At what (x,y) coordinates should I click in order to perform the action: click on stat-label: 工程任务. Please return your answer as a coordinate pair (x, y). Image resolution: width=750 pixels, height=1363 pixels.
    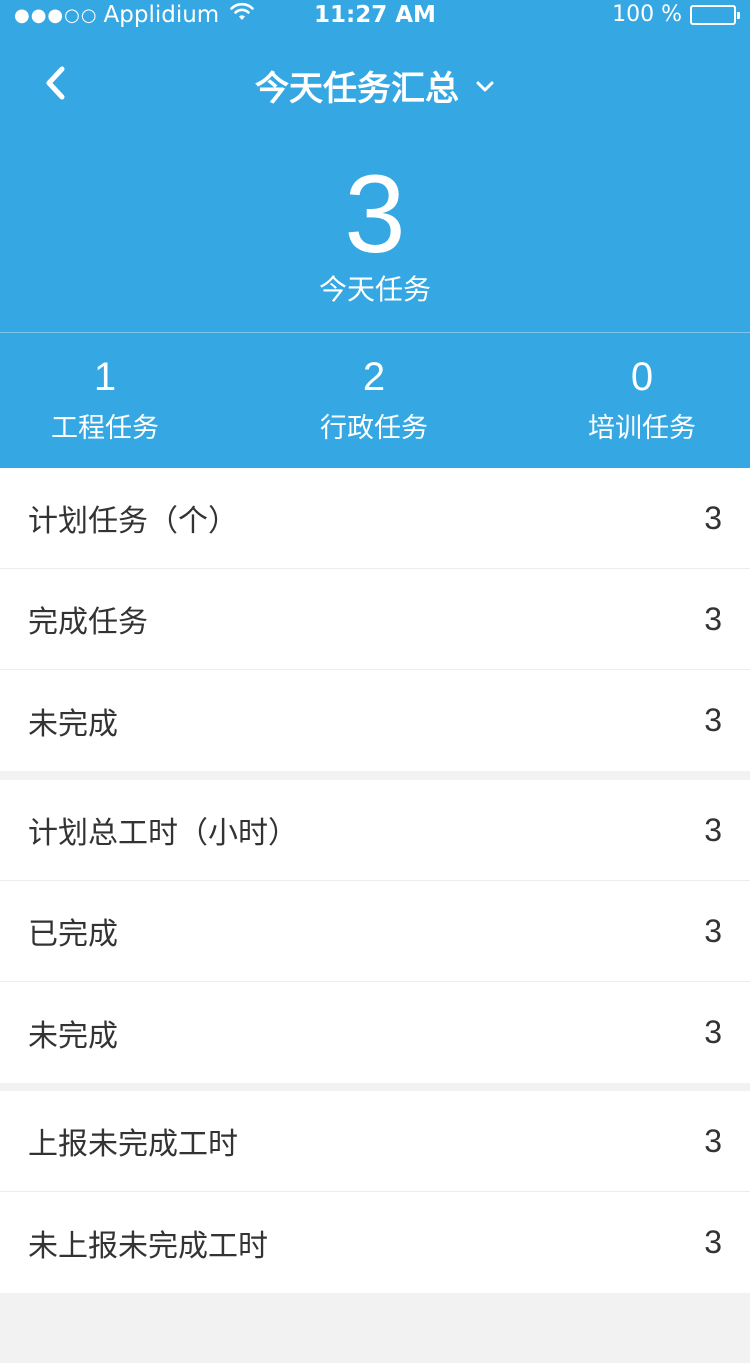
    Looking at the image, I should click on (105, 428).